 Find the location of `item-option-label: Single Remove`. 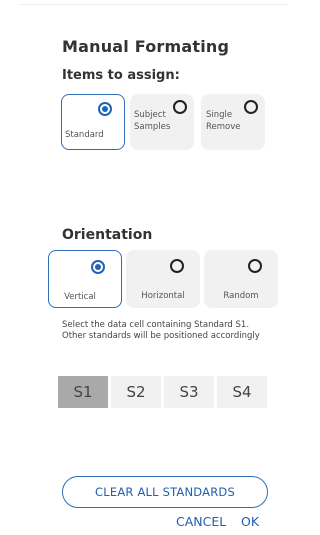

item-option-label: Single Remove is located at coordinates (223, 121).